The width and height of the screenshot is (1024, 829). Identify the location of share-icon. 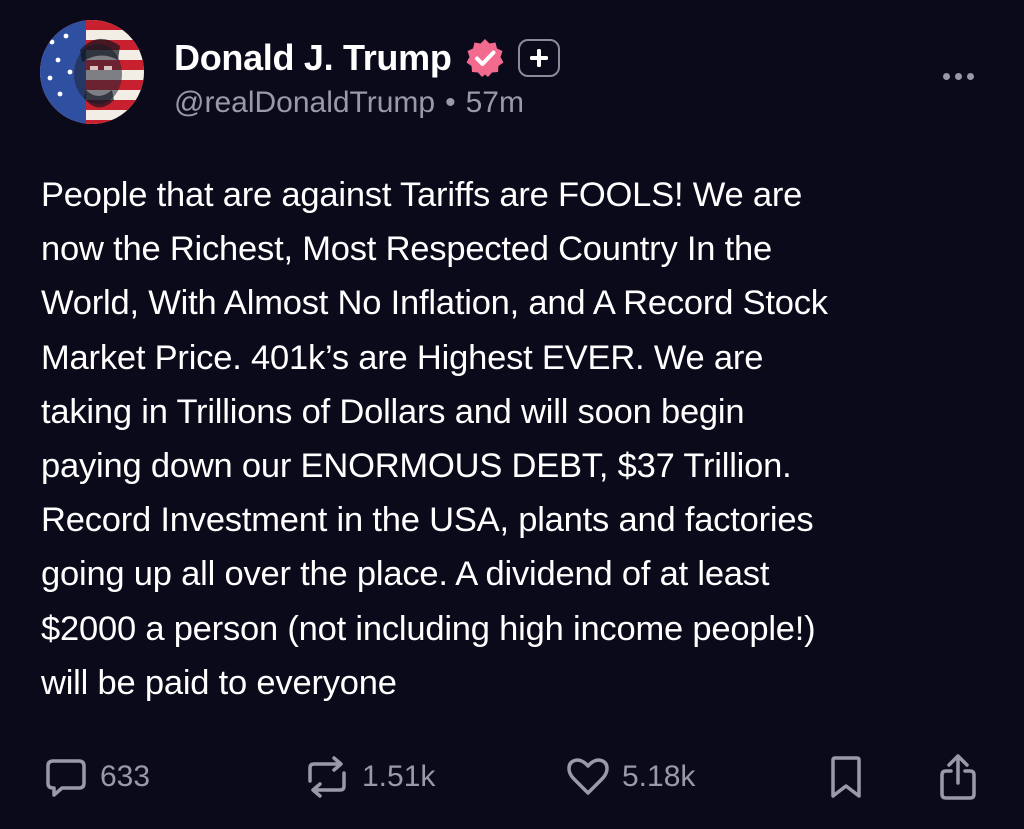
(958, 777).